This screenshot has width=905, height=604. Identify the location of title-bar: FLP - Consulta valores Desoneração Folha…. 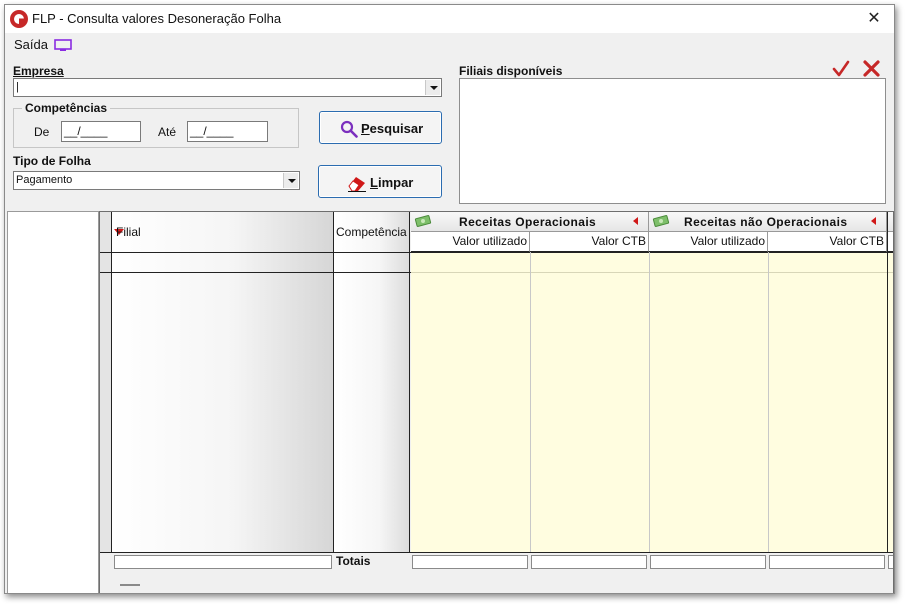
(449, 19).